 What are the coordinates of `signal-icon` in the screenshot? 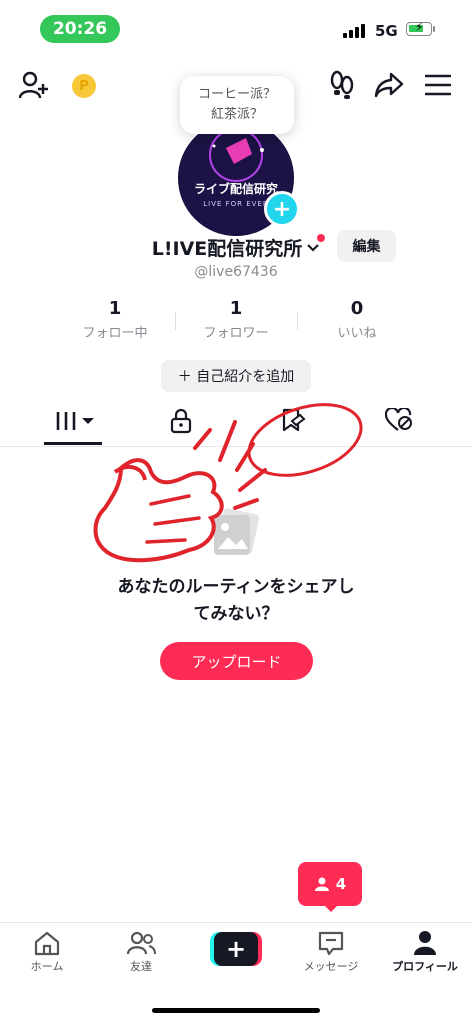 It's located at (354, 31).